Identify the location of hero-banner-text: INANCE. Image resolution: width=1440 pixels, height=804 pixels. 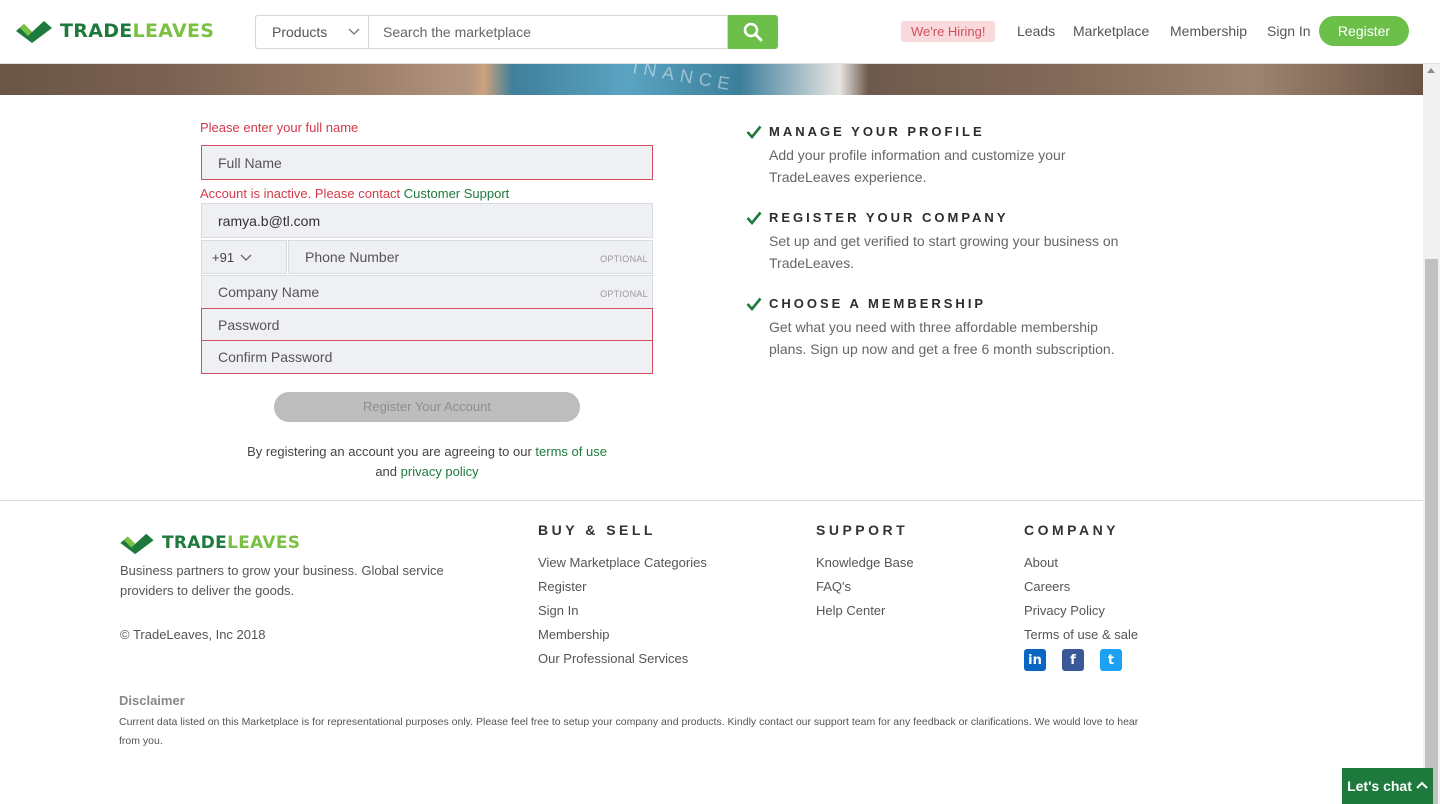
(684, 79).